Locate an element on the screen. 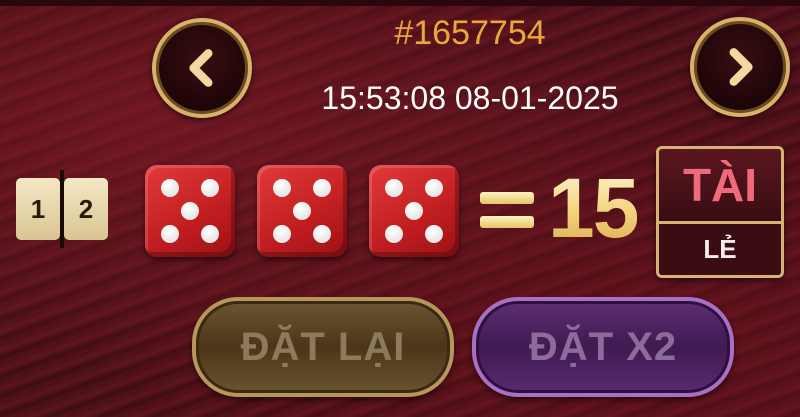 This screenshot has width=800, height=417. top-border is located at coordinates (400, 3).